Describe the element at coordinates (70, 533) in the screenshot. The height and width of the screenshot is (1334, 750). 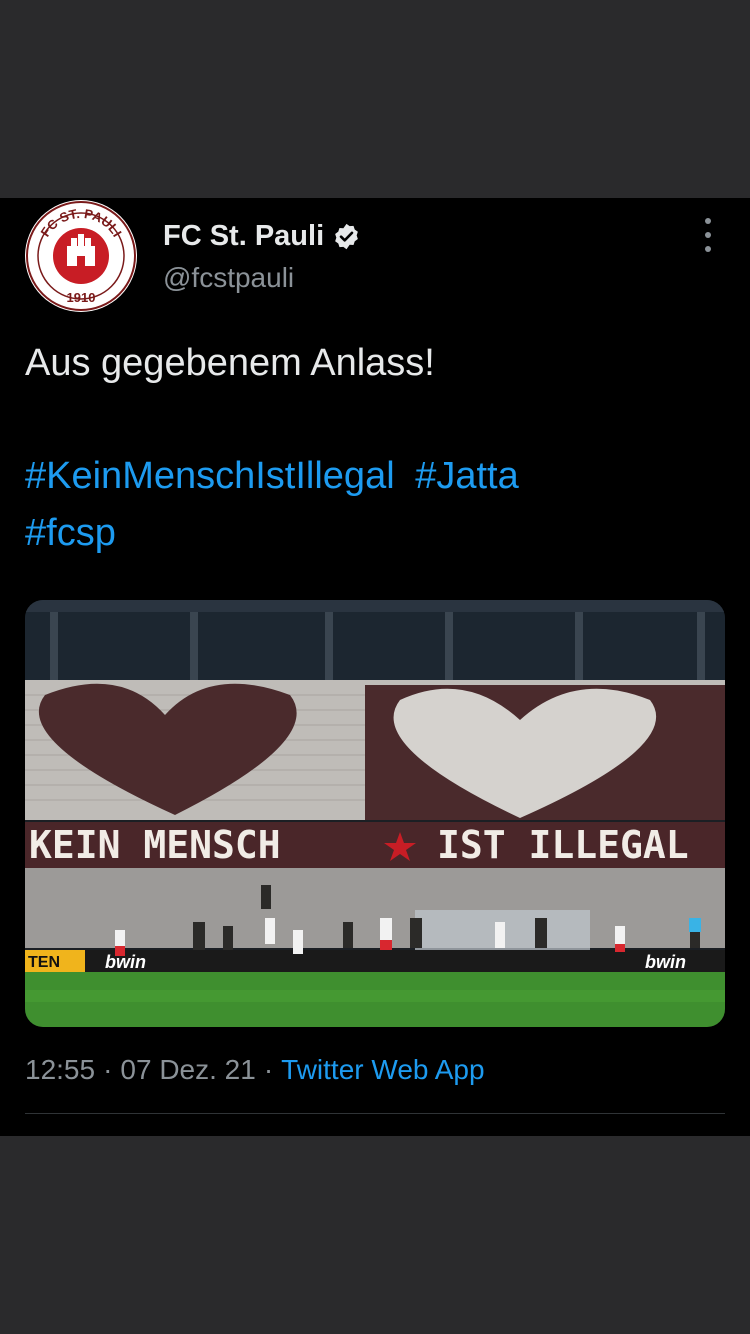
I see `hashtag-link: #fcsp` at that location.